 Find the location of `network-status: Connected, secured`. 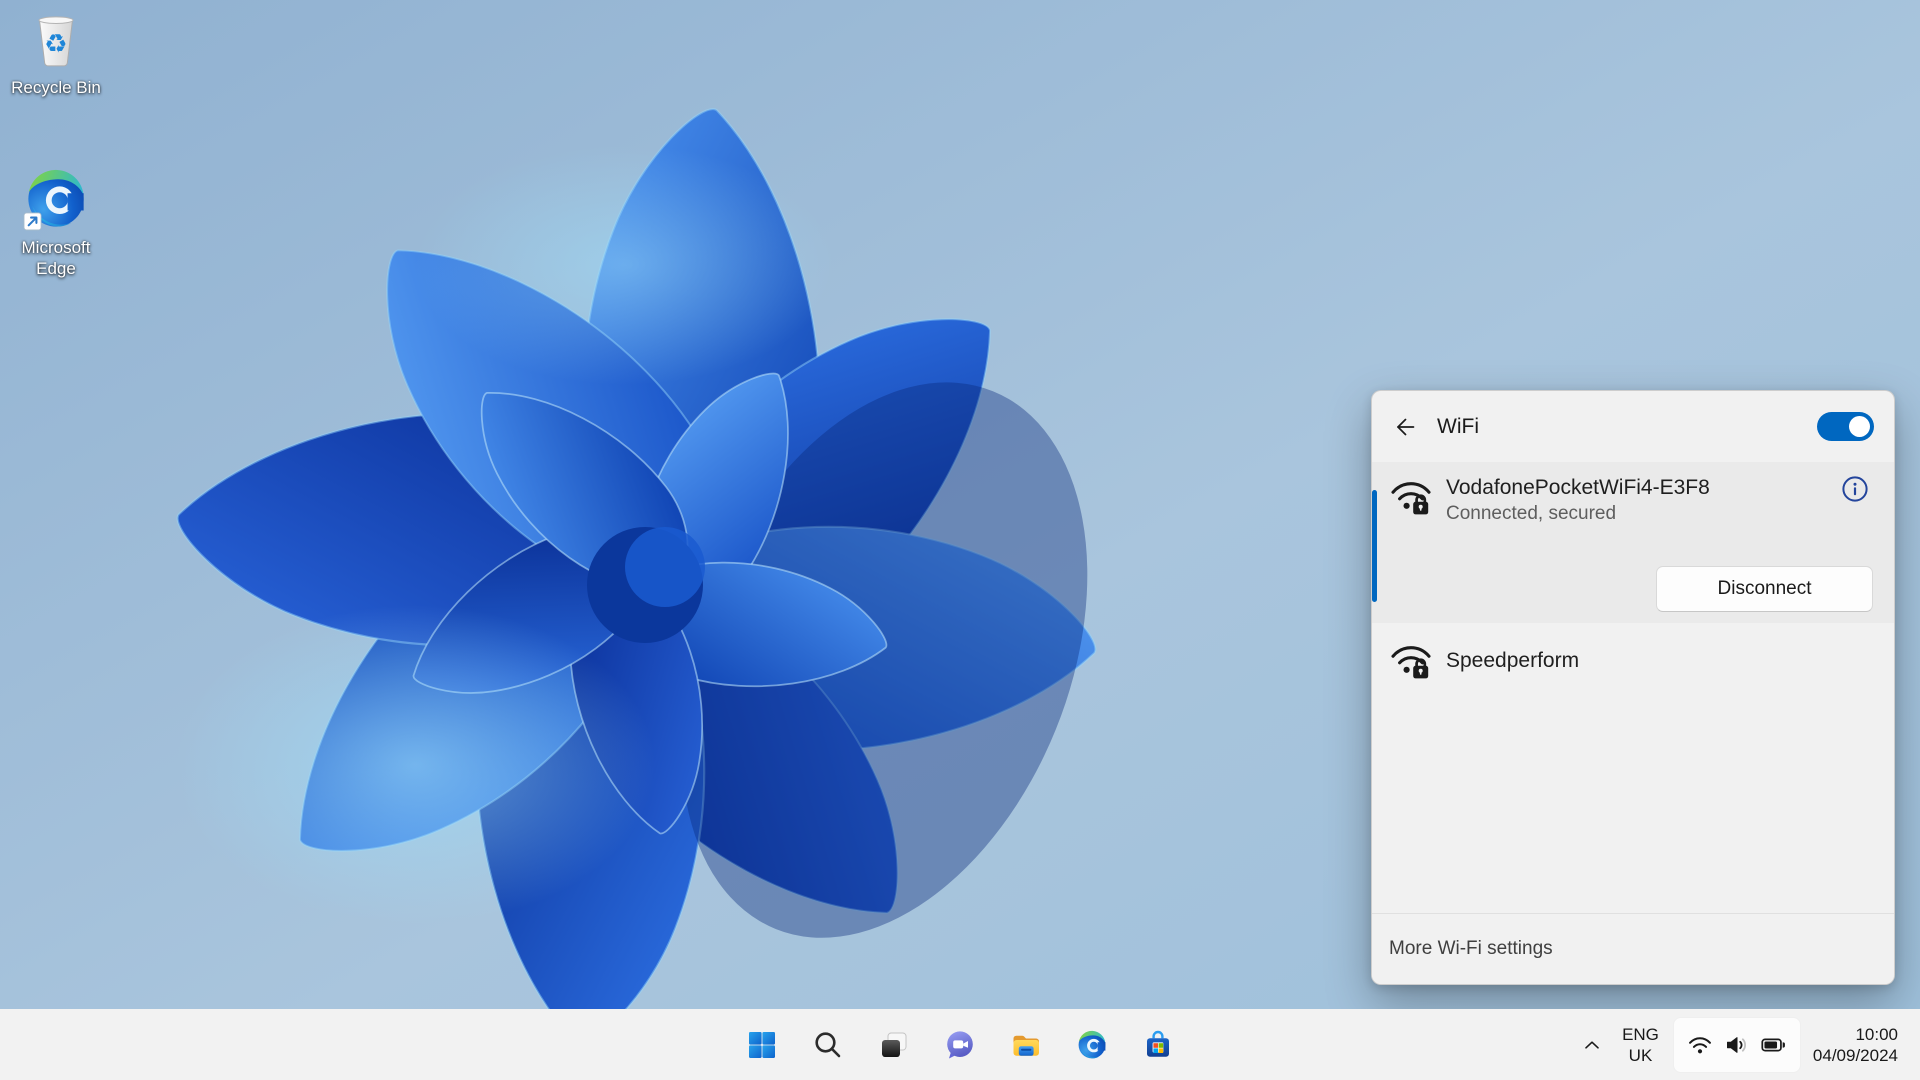

network-status: Connected, secured is located at coordinates (1531, 513).